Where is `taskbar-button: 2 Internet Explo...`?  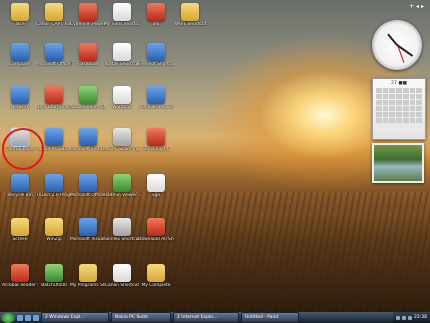
taskbar-button: 2 Internet Explo... is located at coordinates (206, 317).